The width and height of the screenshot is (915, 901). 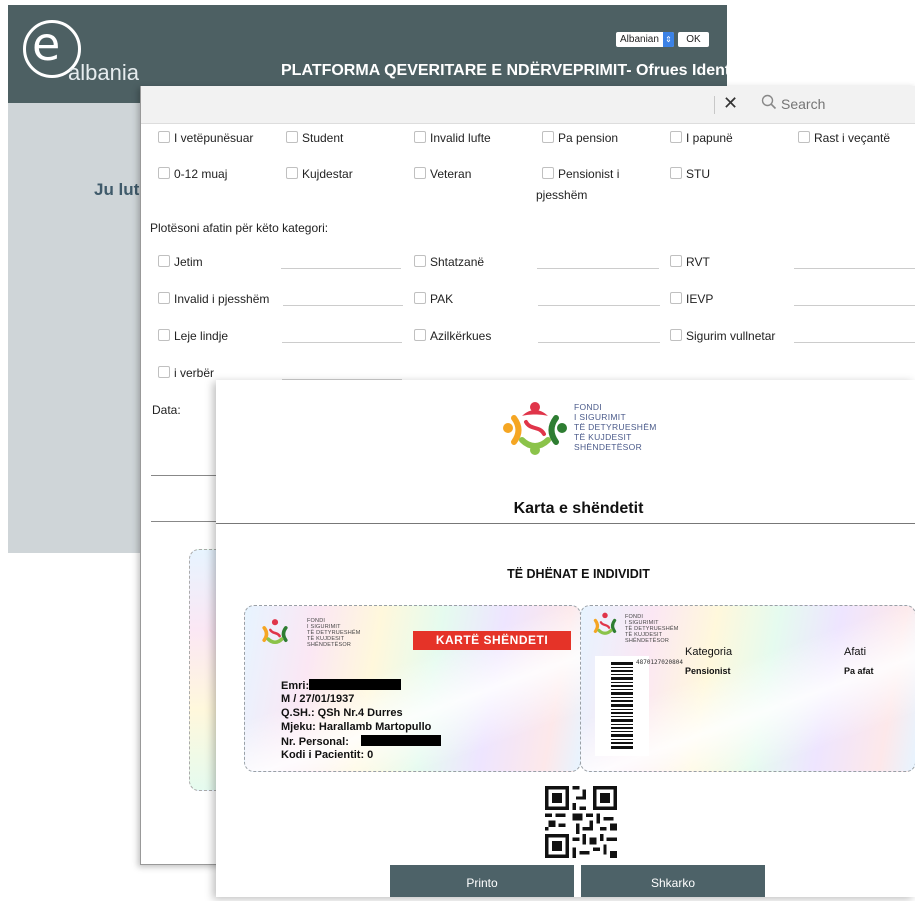 What do you see at coordinates (327, 755) in the screenshot?
I see `patient-code: Kodi i Pacientit: 0` at bounding box center [327, 755].